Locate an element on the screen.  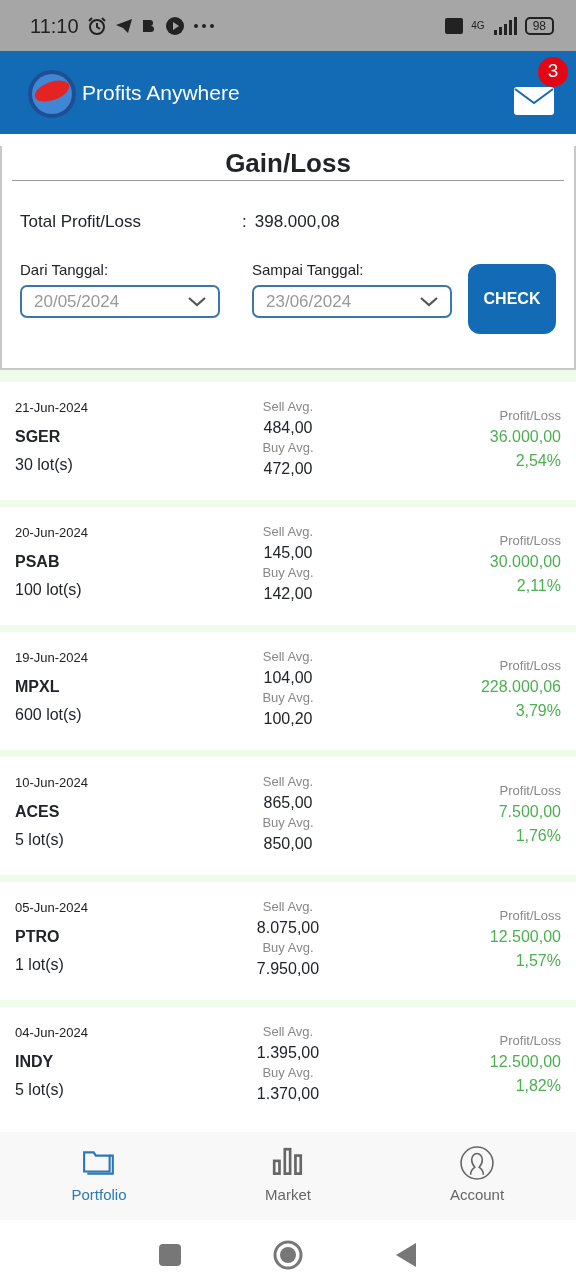
alarm-clock-icon is located at coordinates (96, 25).